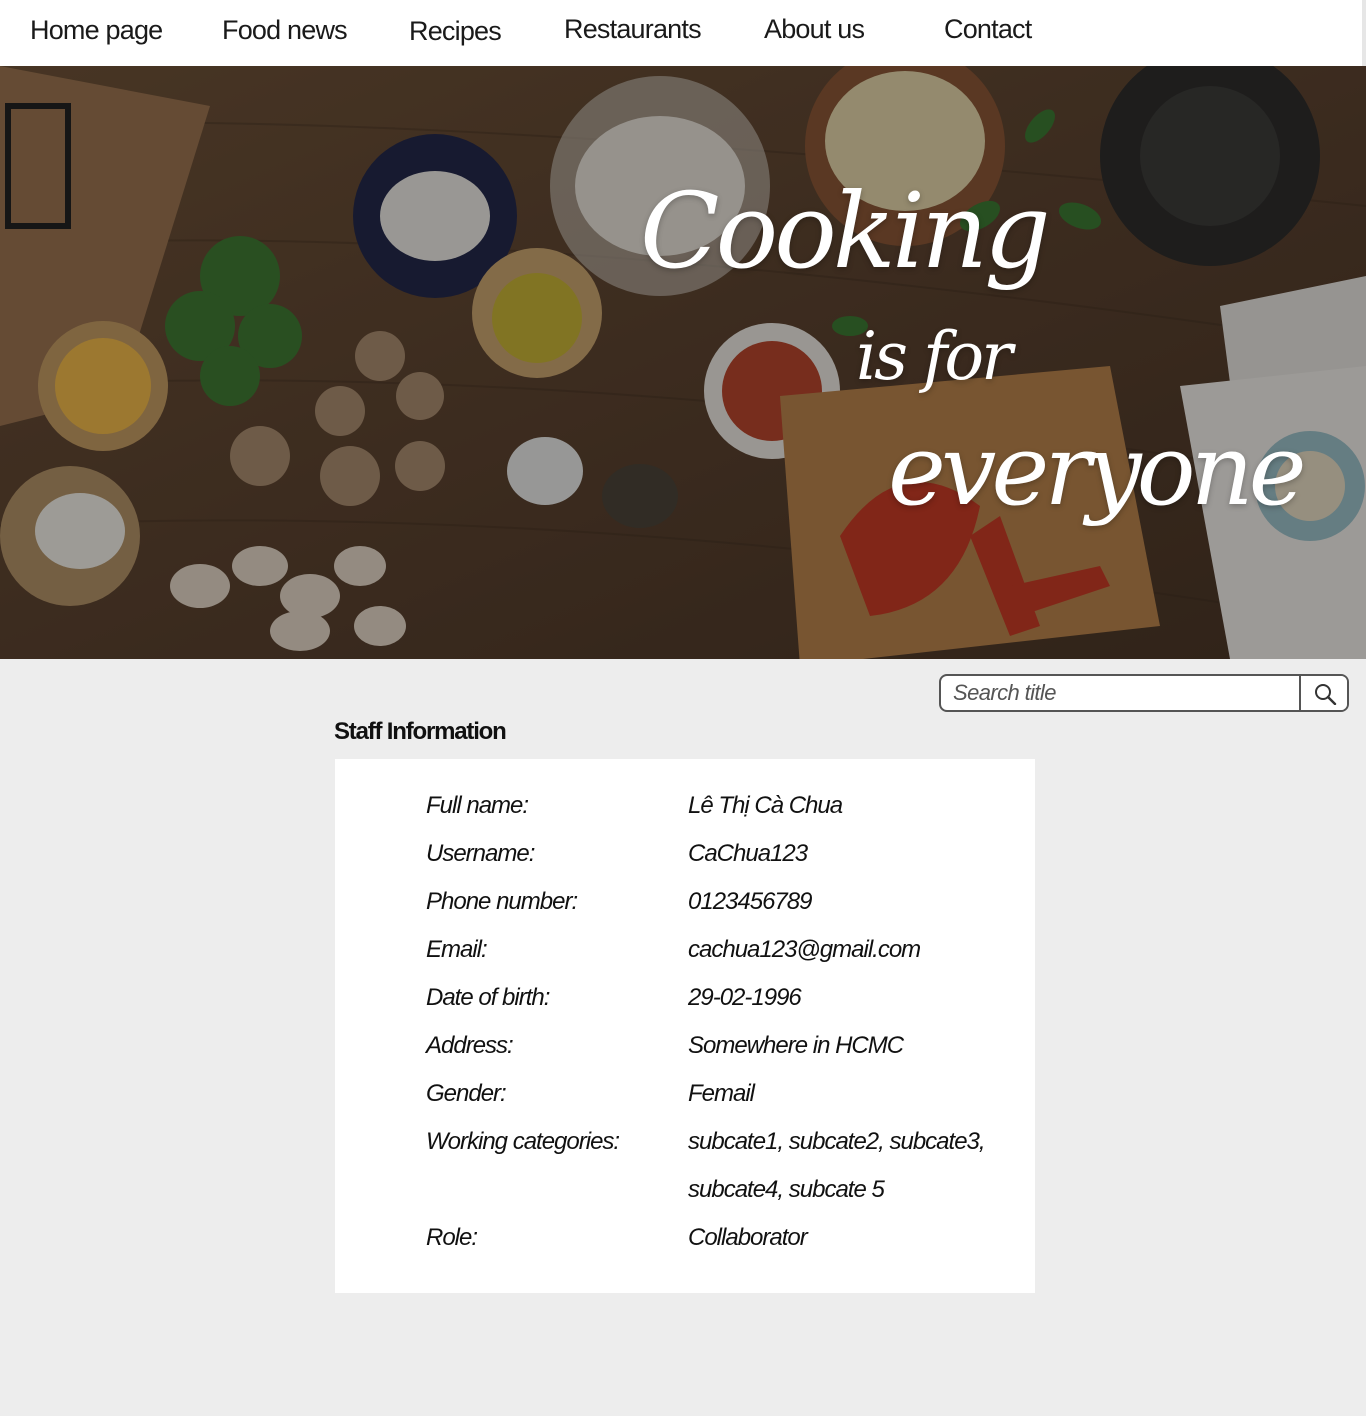  What do you see at coordinates (455, 31) in the screenshot?
I see `nav-recipes: Recipes` at bounding box center [455, 31].